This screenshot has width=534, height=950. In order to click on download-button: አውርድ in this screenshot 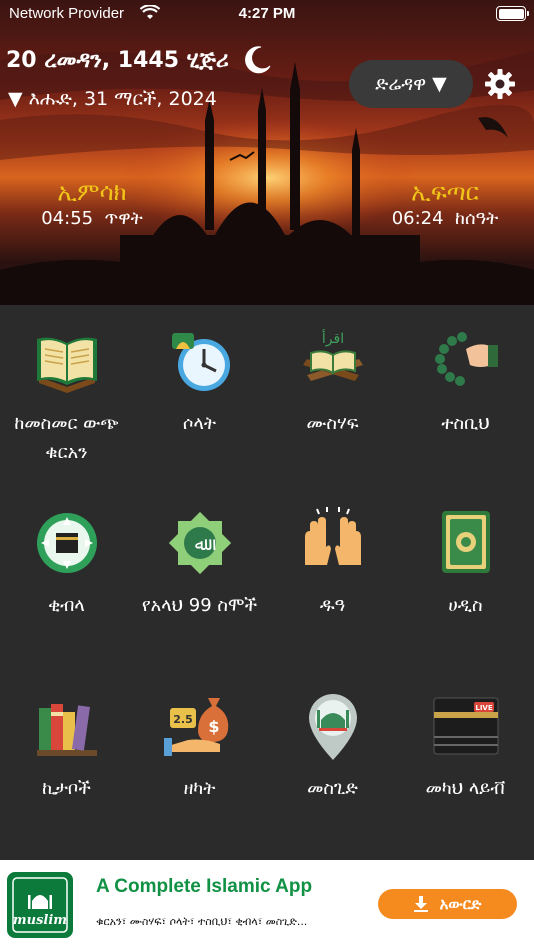, I will do `click(447, 904)`.